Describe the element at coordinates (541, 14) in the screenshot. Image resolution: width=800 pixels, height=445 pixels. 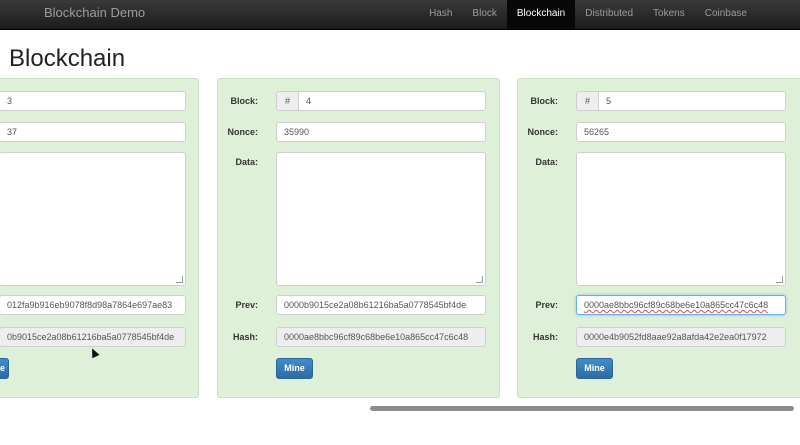
I see `nav-item-blockchain: Blockchain` at that location.